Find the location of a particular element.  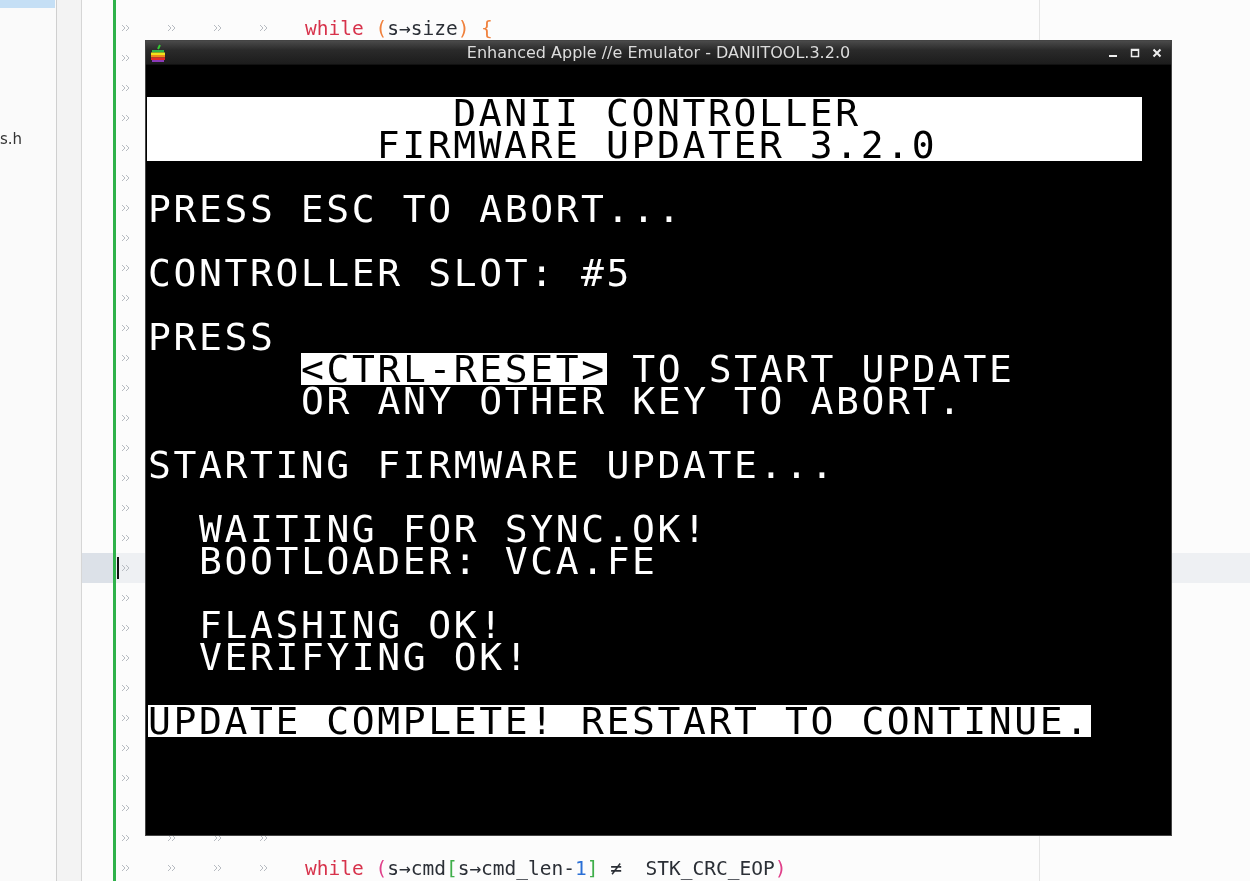

screen-text: WAITING FOR SYNC.OK! is located at coordinates (454, 529).